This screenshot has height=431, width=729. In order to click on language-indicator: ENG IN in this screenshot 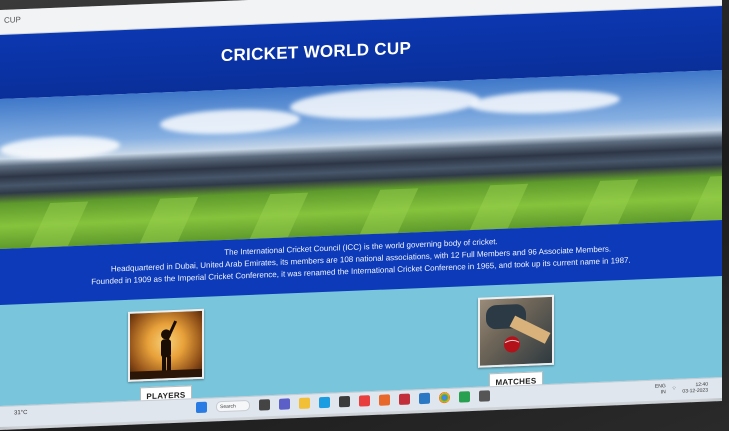, I will do `click(660, 389)`.